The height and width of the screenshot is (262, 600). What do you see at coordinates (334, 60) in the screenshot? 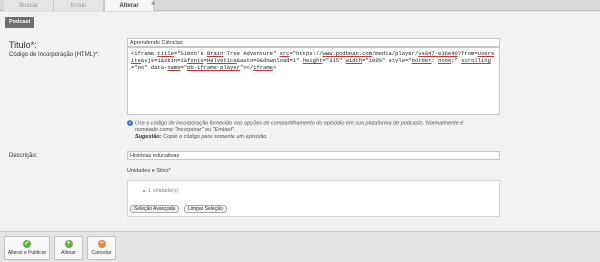
I see `code-token: ="315"` at bounding box center [334, 60].